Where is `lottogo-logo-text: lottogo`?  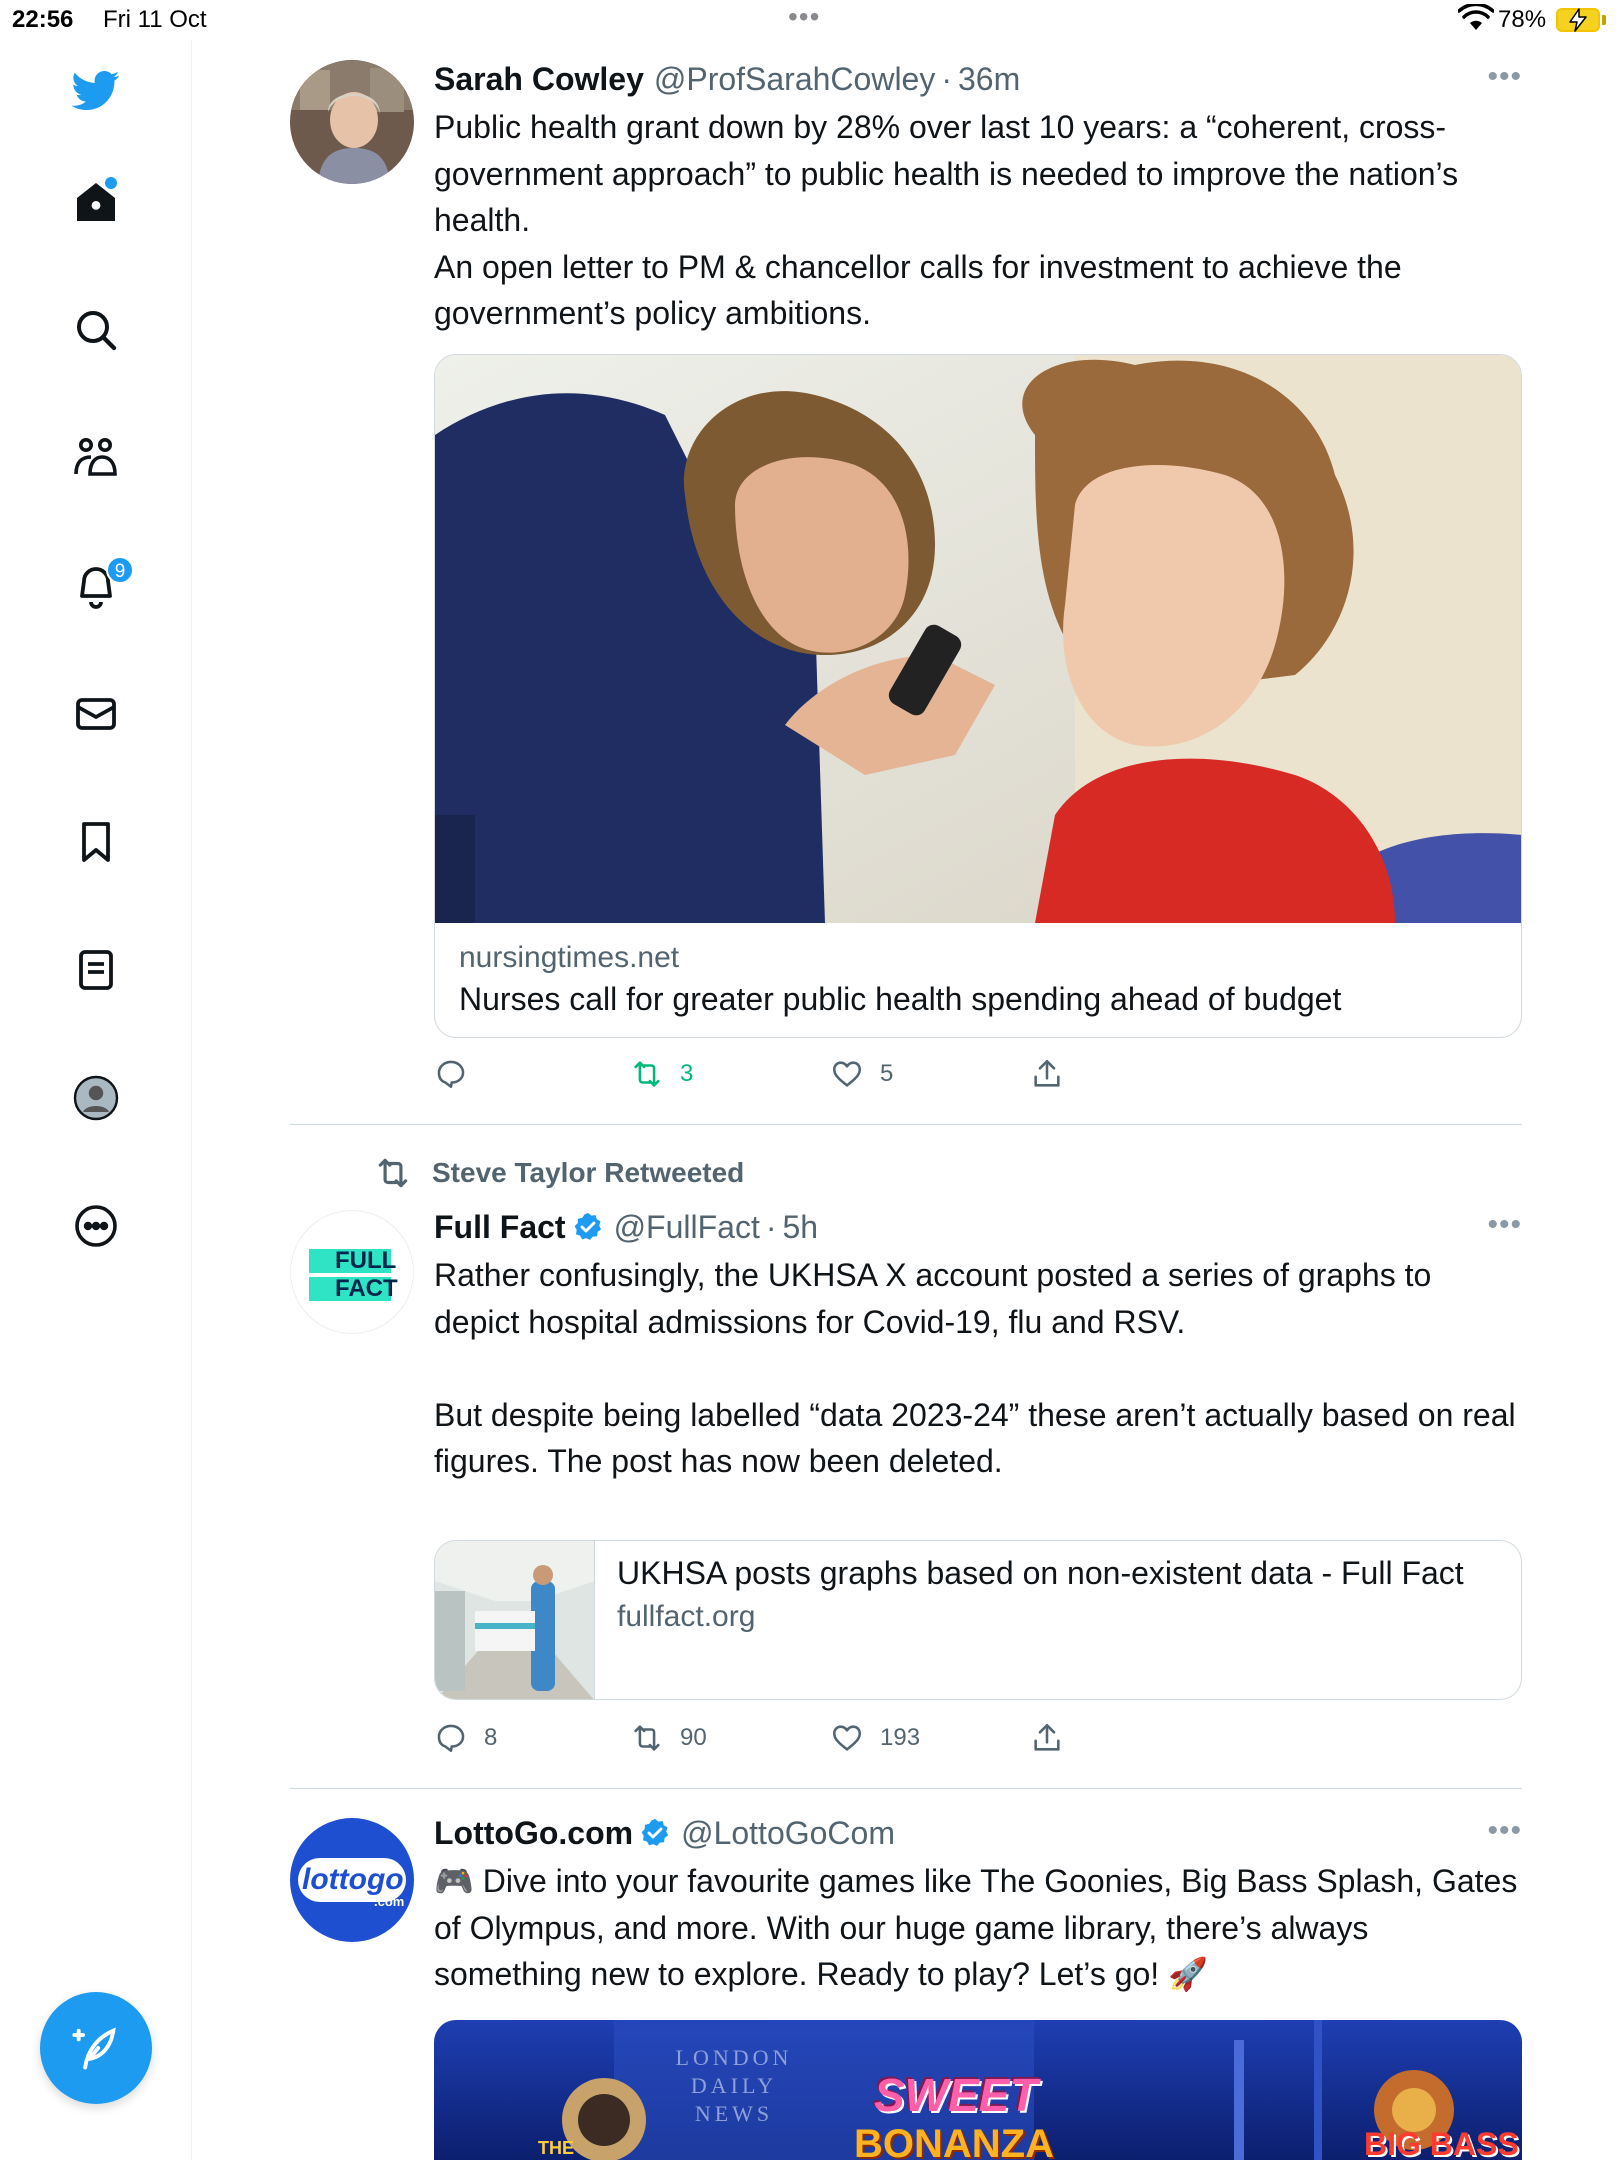
lottogo-logo-text: lottogo is located at coordinates (353, 1879).